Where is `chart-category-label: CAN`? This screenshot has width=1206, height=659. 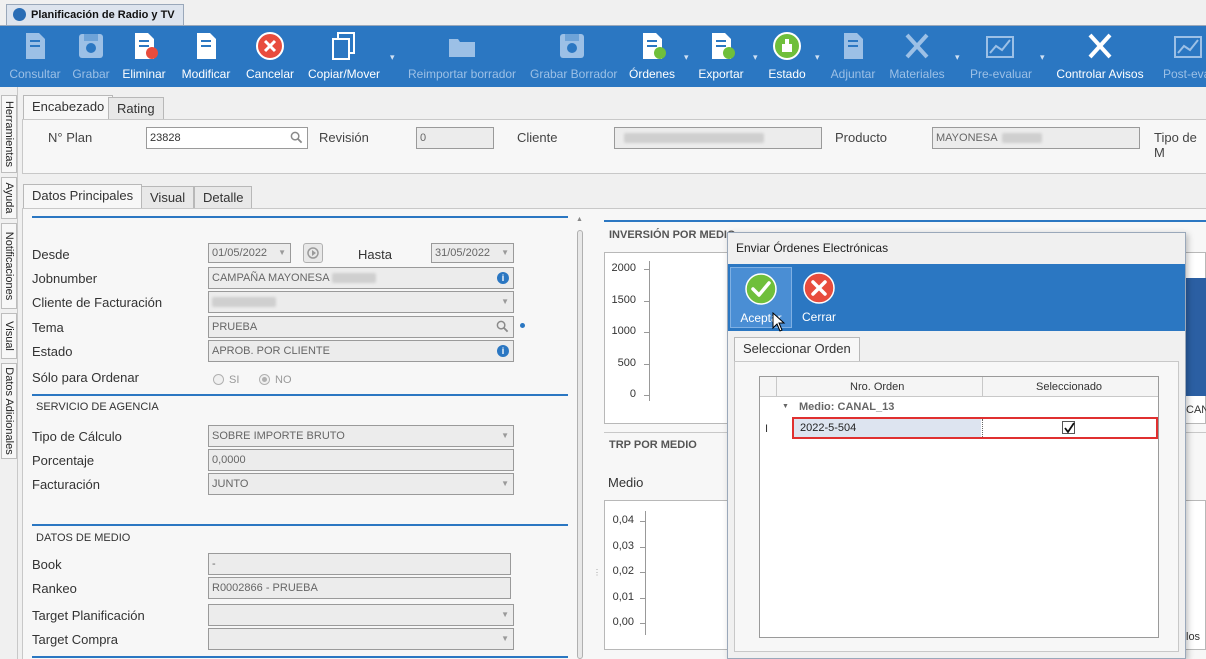
chart-category-label: CAN is located at coordinates (1196, 410).